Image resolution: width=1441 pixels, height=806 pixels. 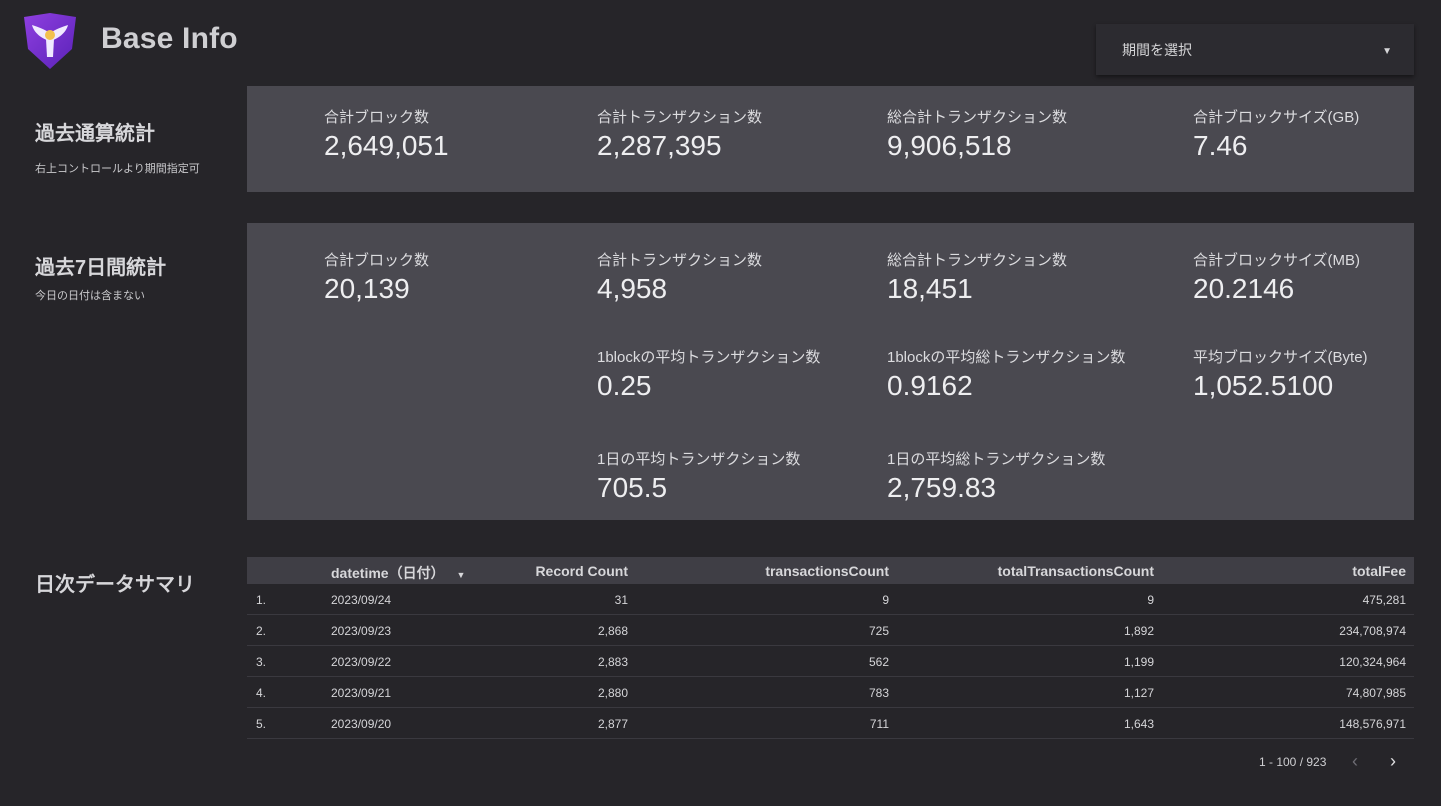 What do you see at coordinates (1277, 260) in the screenshot?
I see `metric-label: 合計ブロックサイズ(MB)` at bounding box center [1277, 260].